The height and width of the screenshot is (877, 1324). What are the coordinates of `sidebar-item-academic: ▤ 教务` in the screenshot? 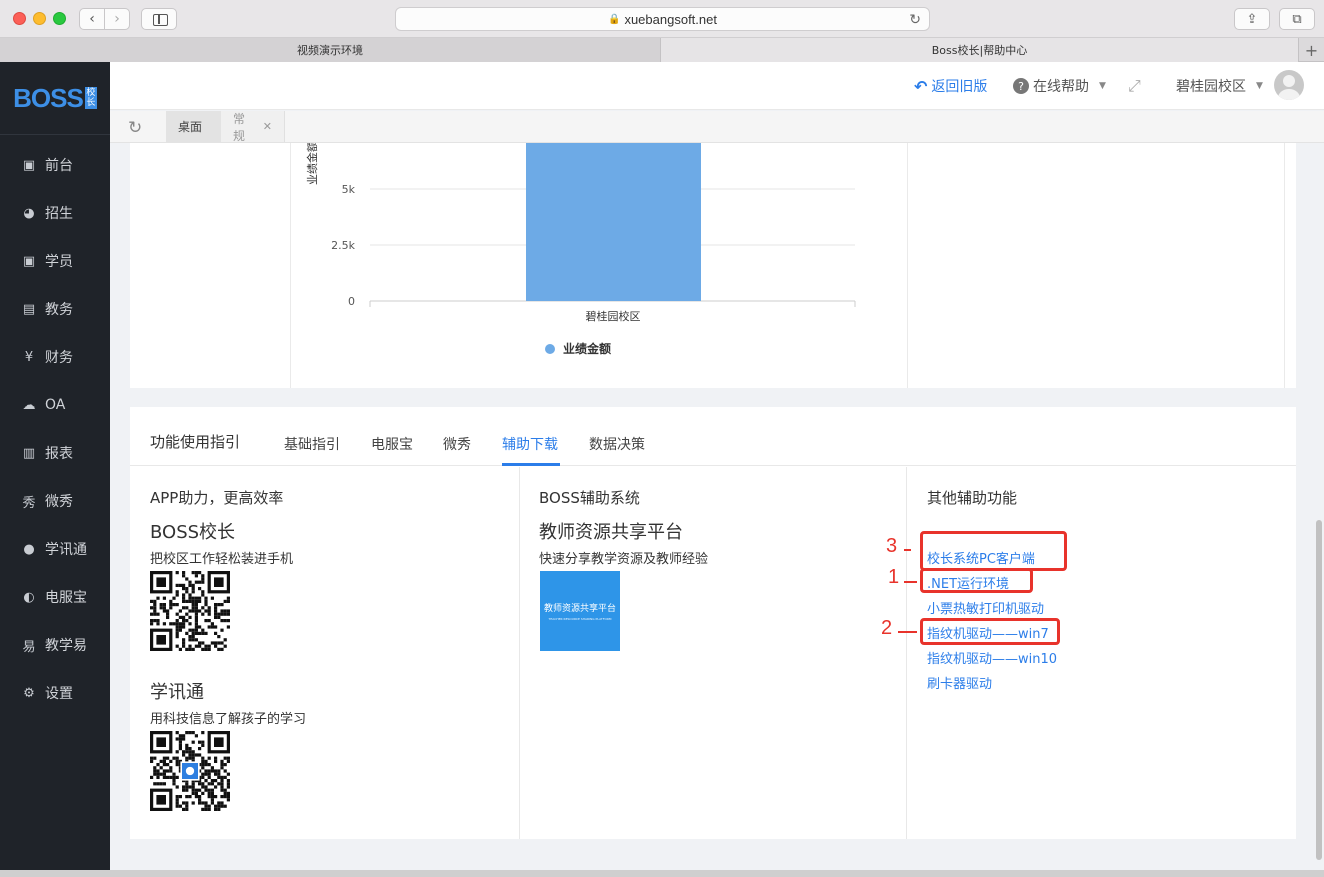 It's located at (55, 309).